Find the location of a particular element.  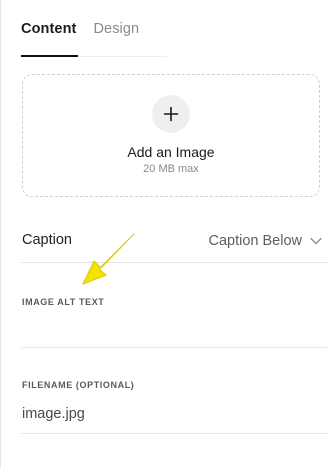

caption-selected-value: Caption Below is located at coordinates (255, 241).